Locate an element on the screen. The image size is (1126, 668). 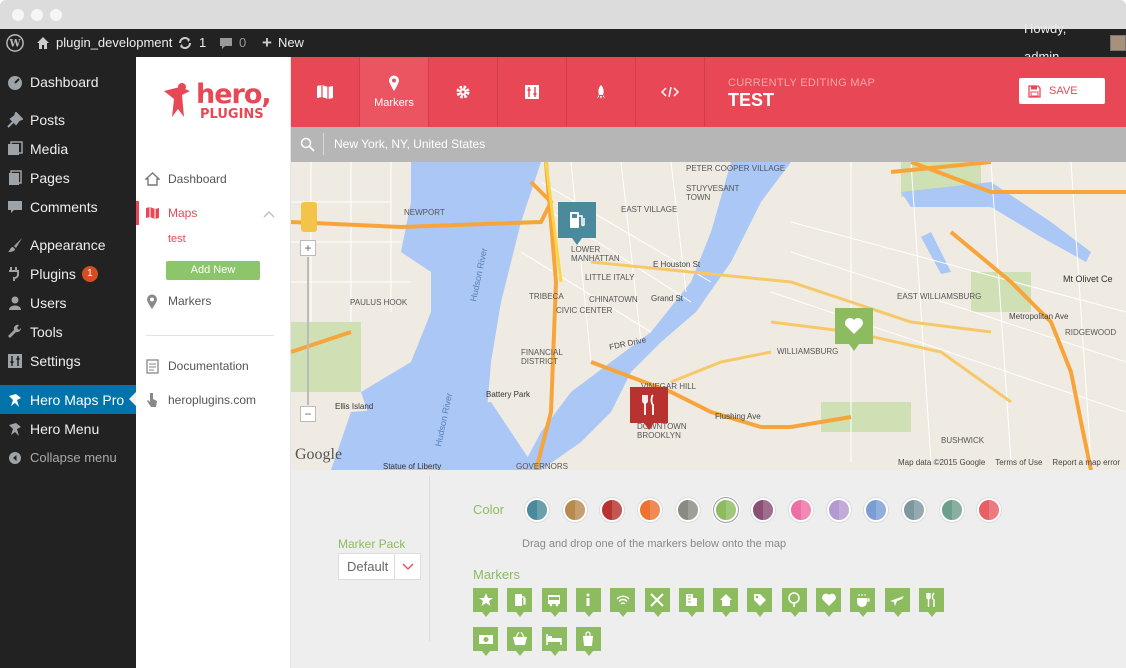
comments-link: 0 is located at coordinates (232, 43).